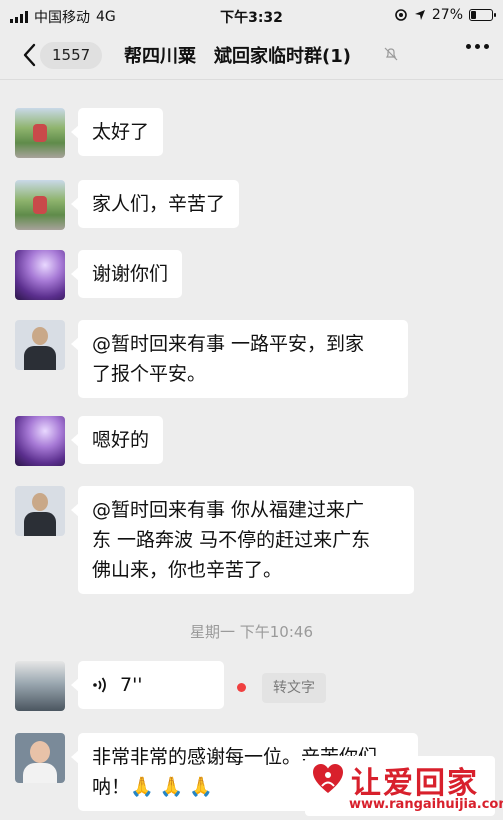 Image resolution: width=503 pixels, height=820 pixels. I want to click on message-bubble: 太好了, so click(117, 132).